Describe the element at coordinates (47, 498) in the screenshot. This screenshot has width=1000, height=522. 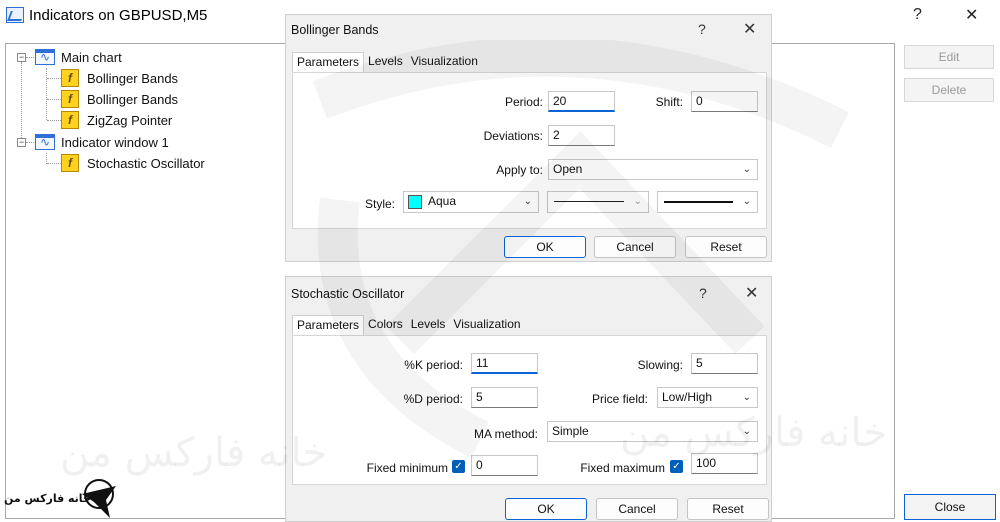
I see `brand-logo-text: خانه فارکس من` at that location.